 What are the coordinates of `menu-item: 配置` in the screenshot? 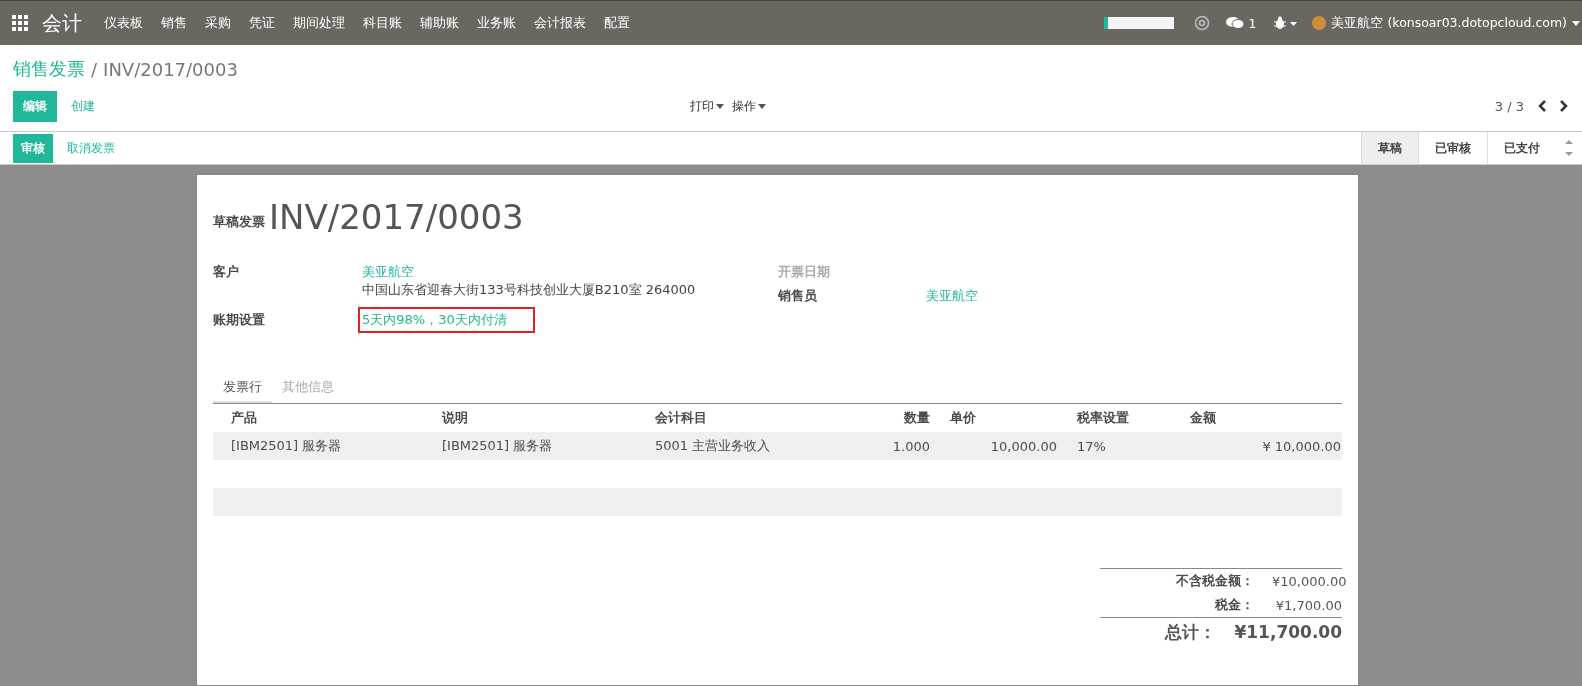 It's located at (617, 23).